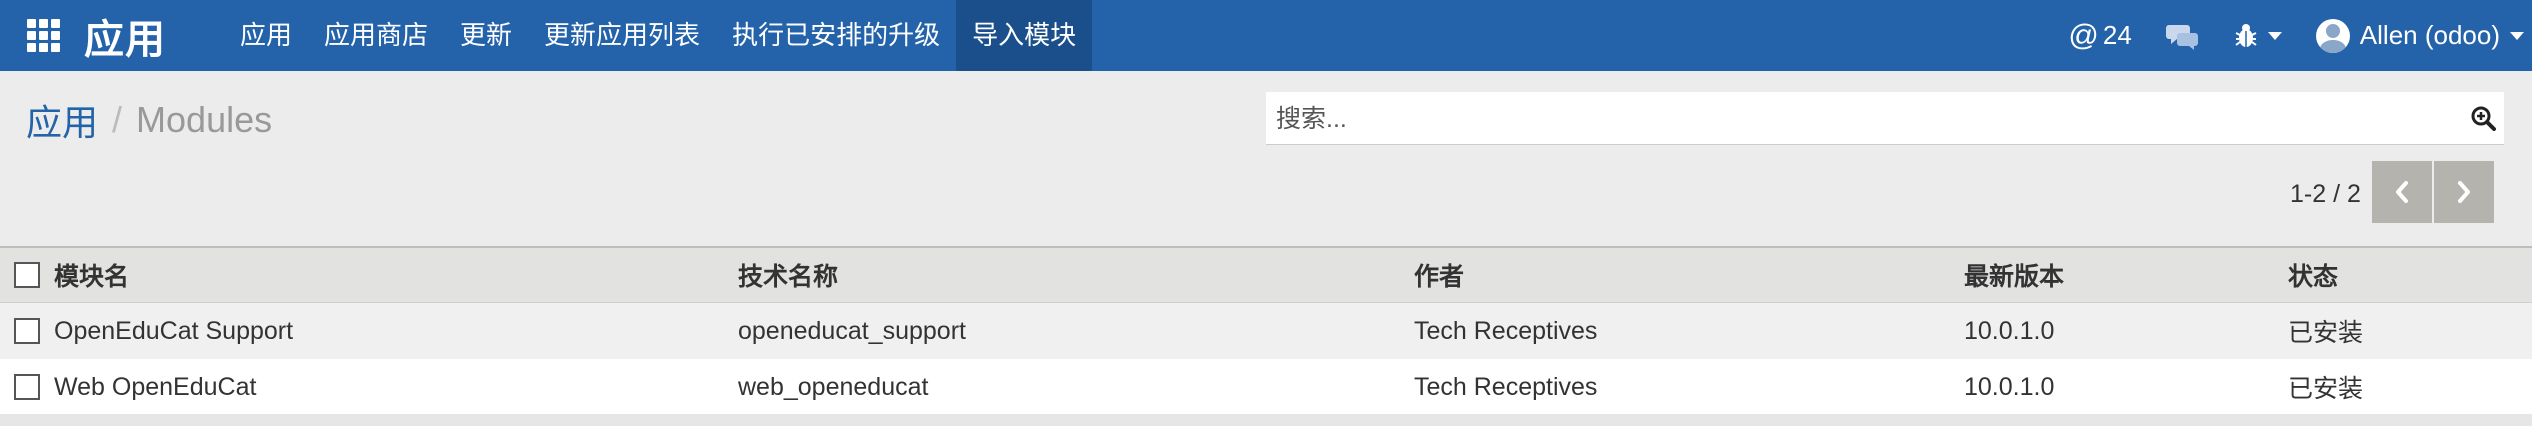  I want to click on search-icon, so click(2483, 118).